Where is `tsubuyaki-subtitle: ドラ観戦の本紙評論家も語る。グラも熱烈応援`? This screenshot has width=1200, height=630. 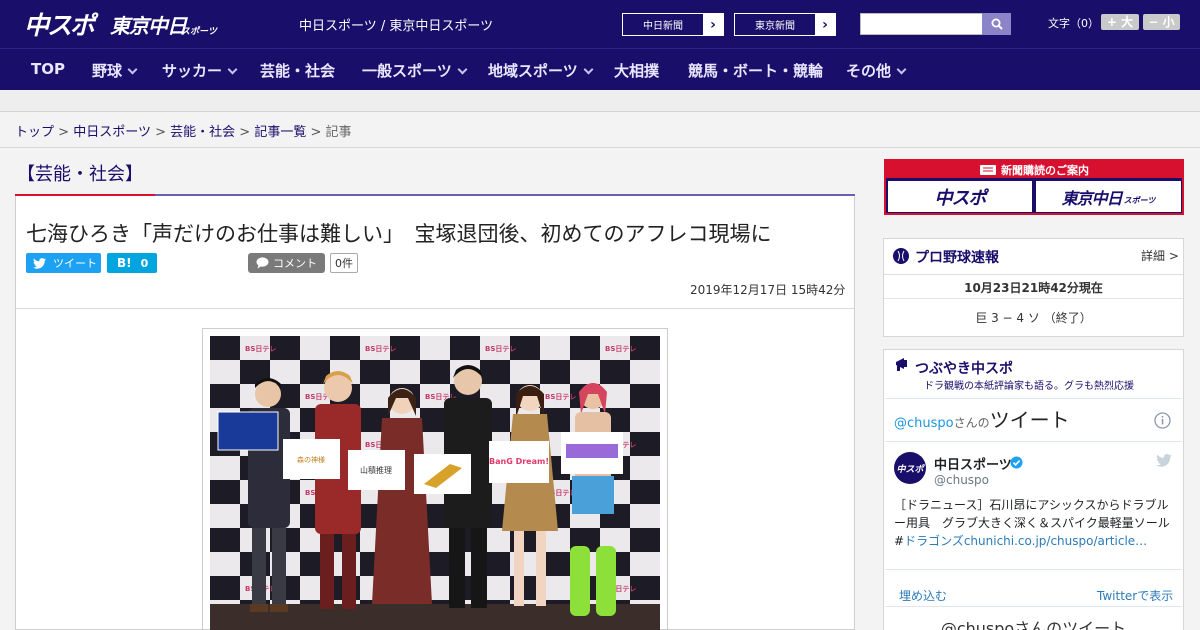 tsubuyaki-subtitle: ドラ観戦の本紙評論家も語る。グラも熱烈応援 is located at coordinates (1029, 386).